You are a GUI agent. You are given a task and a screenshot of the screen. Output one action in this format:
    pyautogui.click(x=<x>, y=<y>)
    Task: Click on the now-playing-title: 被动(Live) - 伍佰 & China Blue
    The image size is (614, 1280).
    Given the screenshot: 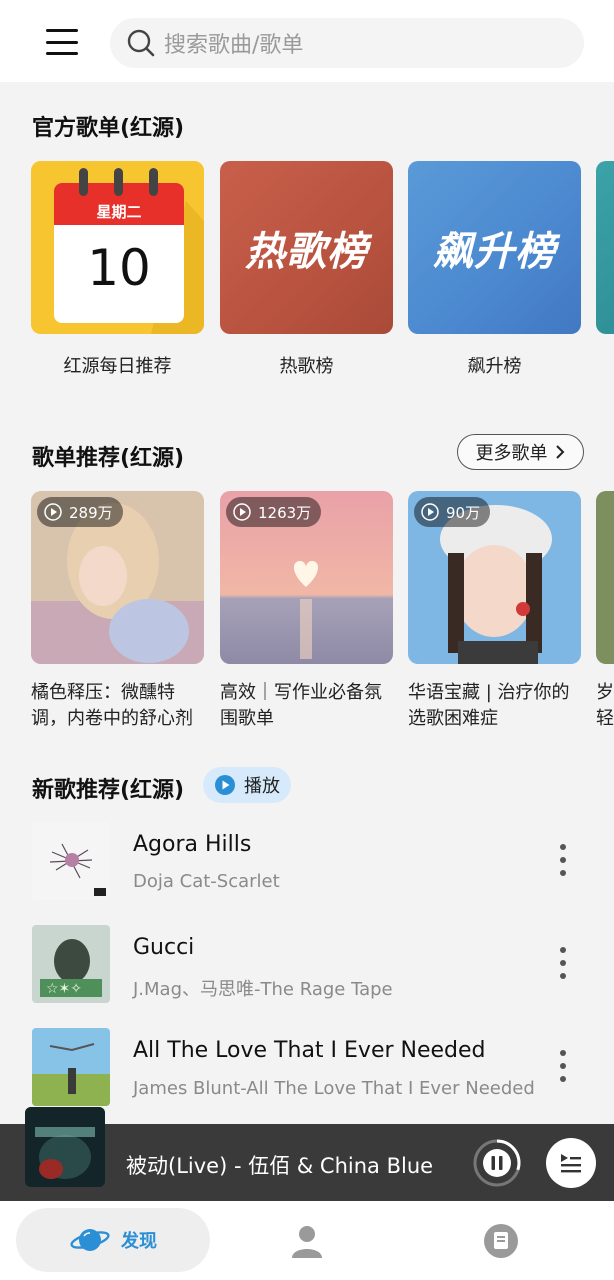 What is the action you would take?
    pyautogui.click(x=279, y=1165)
    